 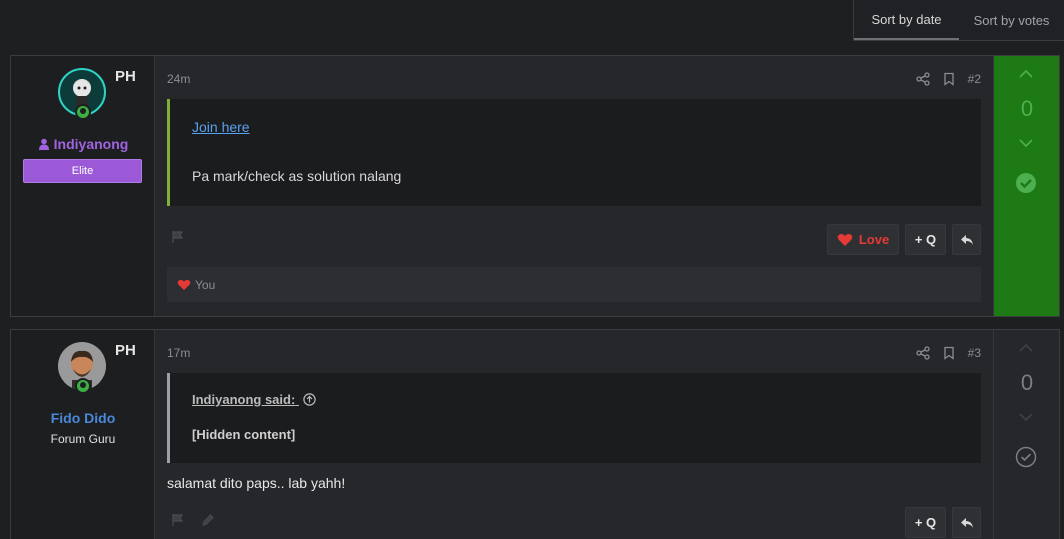 I want to click on username-link: Fido Dido, so click(x=83, y=418).